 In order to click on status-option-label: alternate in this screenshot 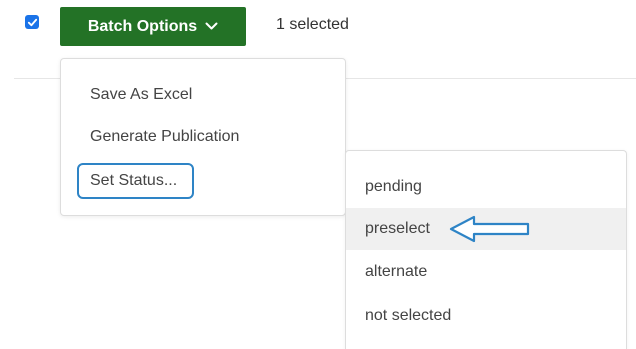, I will do `click(396, 271)`.